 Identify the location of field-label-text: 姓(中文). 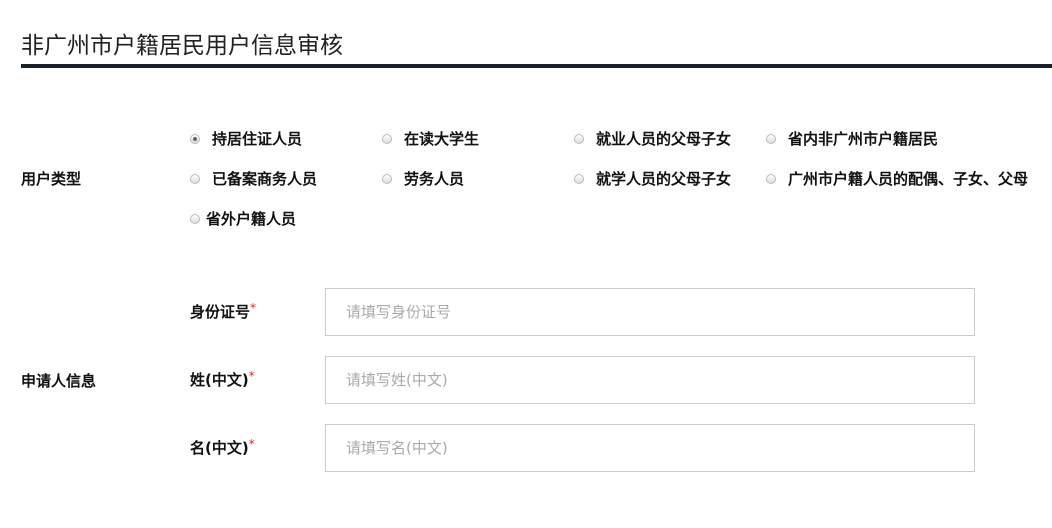
(219, 380).